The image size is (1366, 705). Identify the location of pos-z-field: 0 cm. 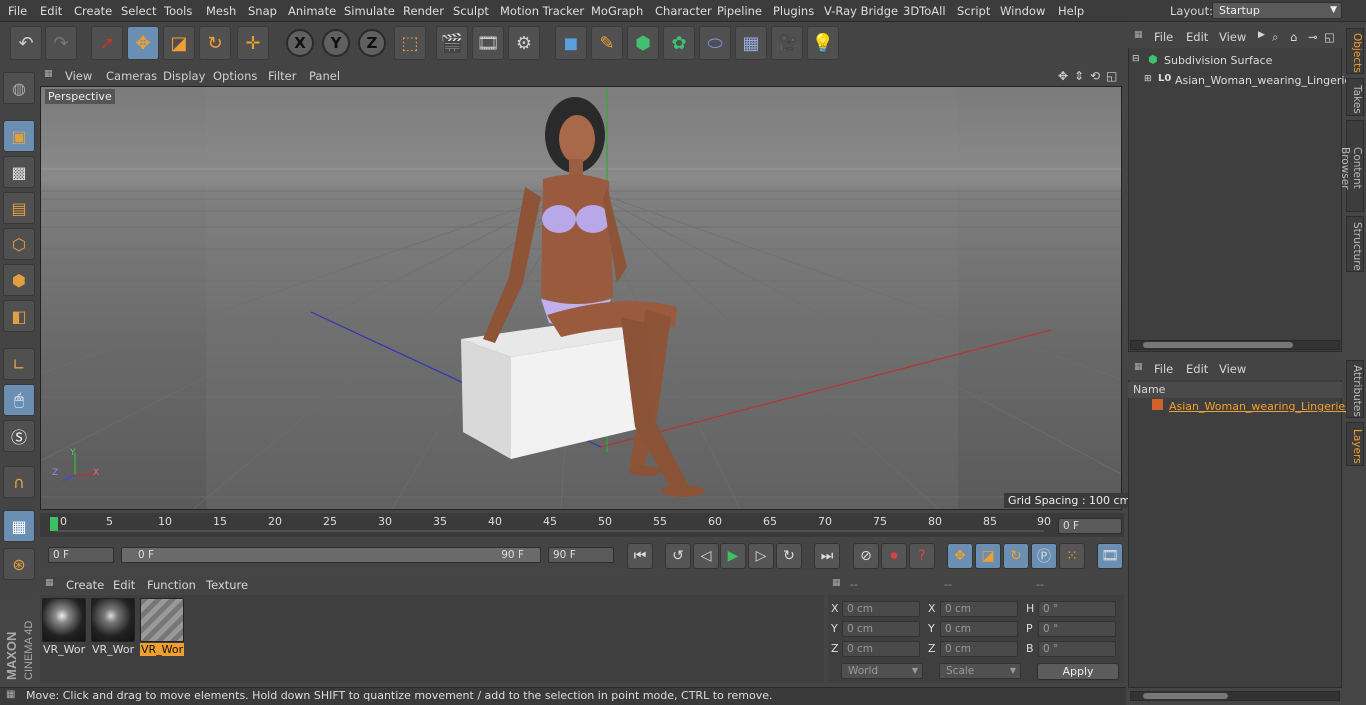
(881, 649).